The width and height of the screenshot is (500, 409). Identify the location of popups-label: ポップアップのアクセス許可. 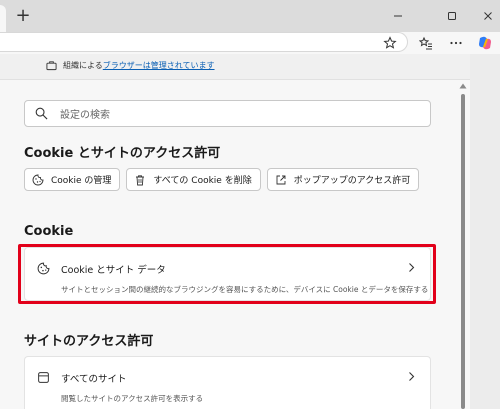
(352, 181).